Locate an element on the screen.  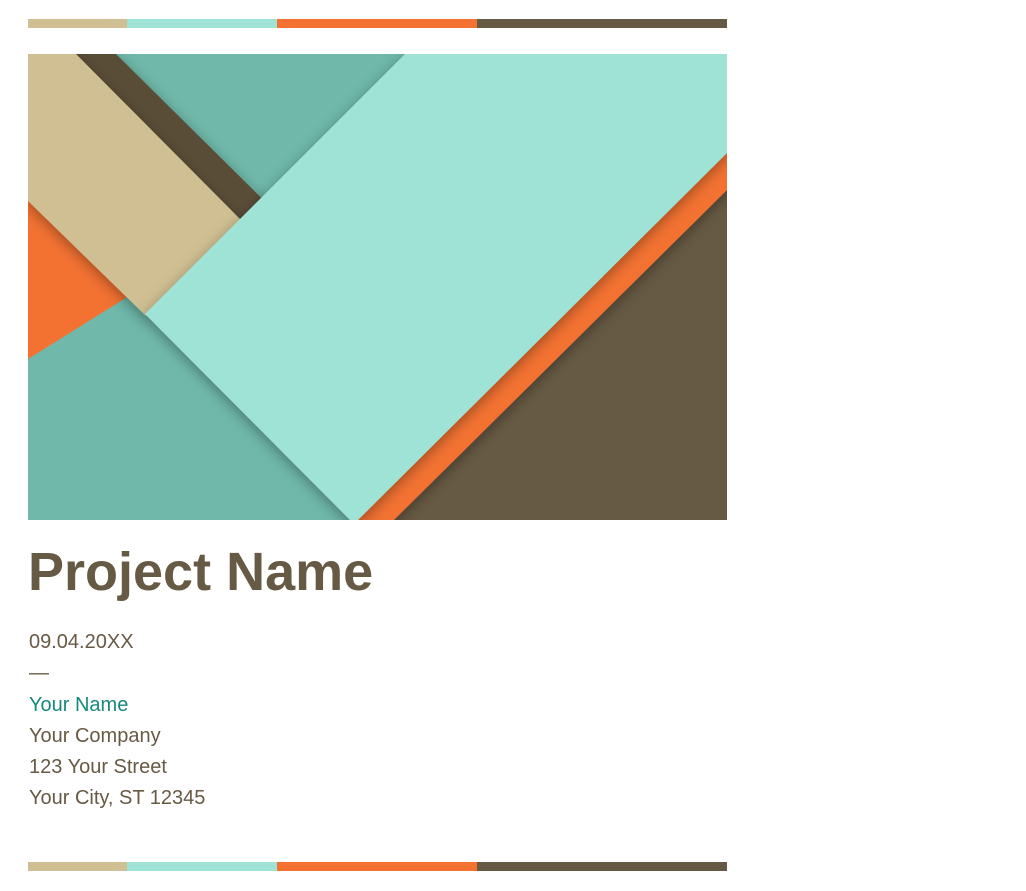
bottom-color-bar is located at coordinates (377, 866).